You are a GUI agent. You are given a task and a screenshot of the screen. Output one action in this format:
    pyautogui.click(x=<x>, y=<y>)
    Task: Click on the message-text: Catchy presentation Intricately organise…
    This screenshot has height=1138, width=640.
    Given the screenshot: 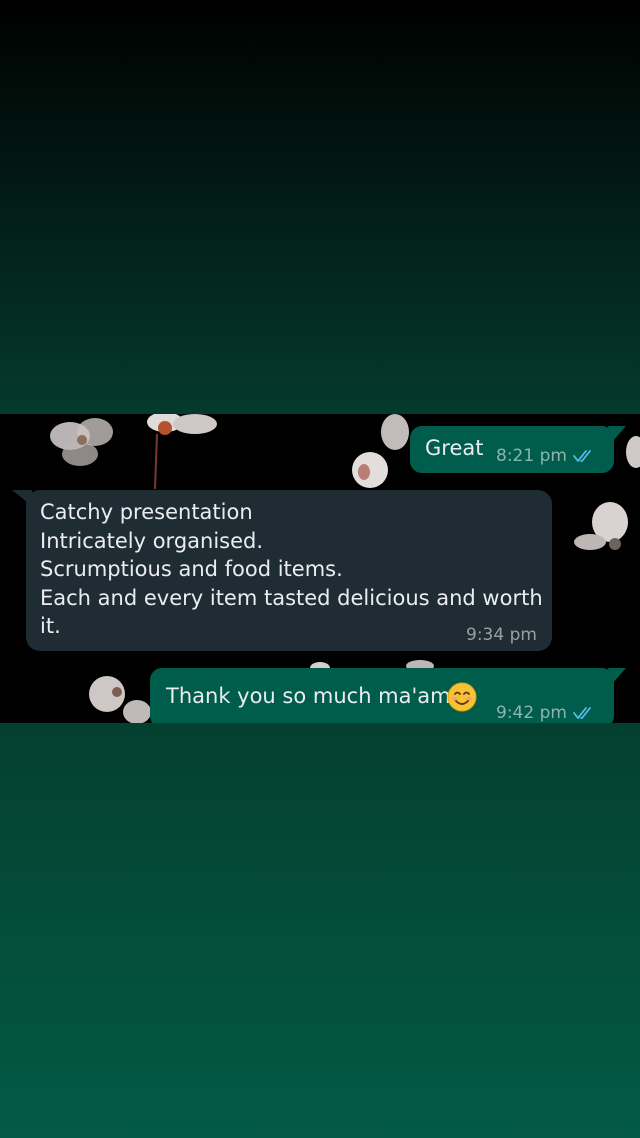 What is the action you would take?
    pyautogui.click(x=291, y=569)
    